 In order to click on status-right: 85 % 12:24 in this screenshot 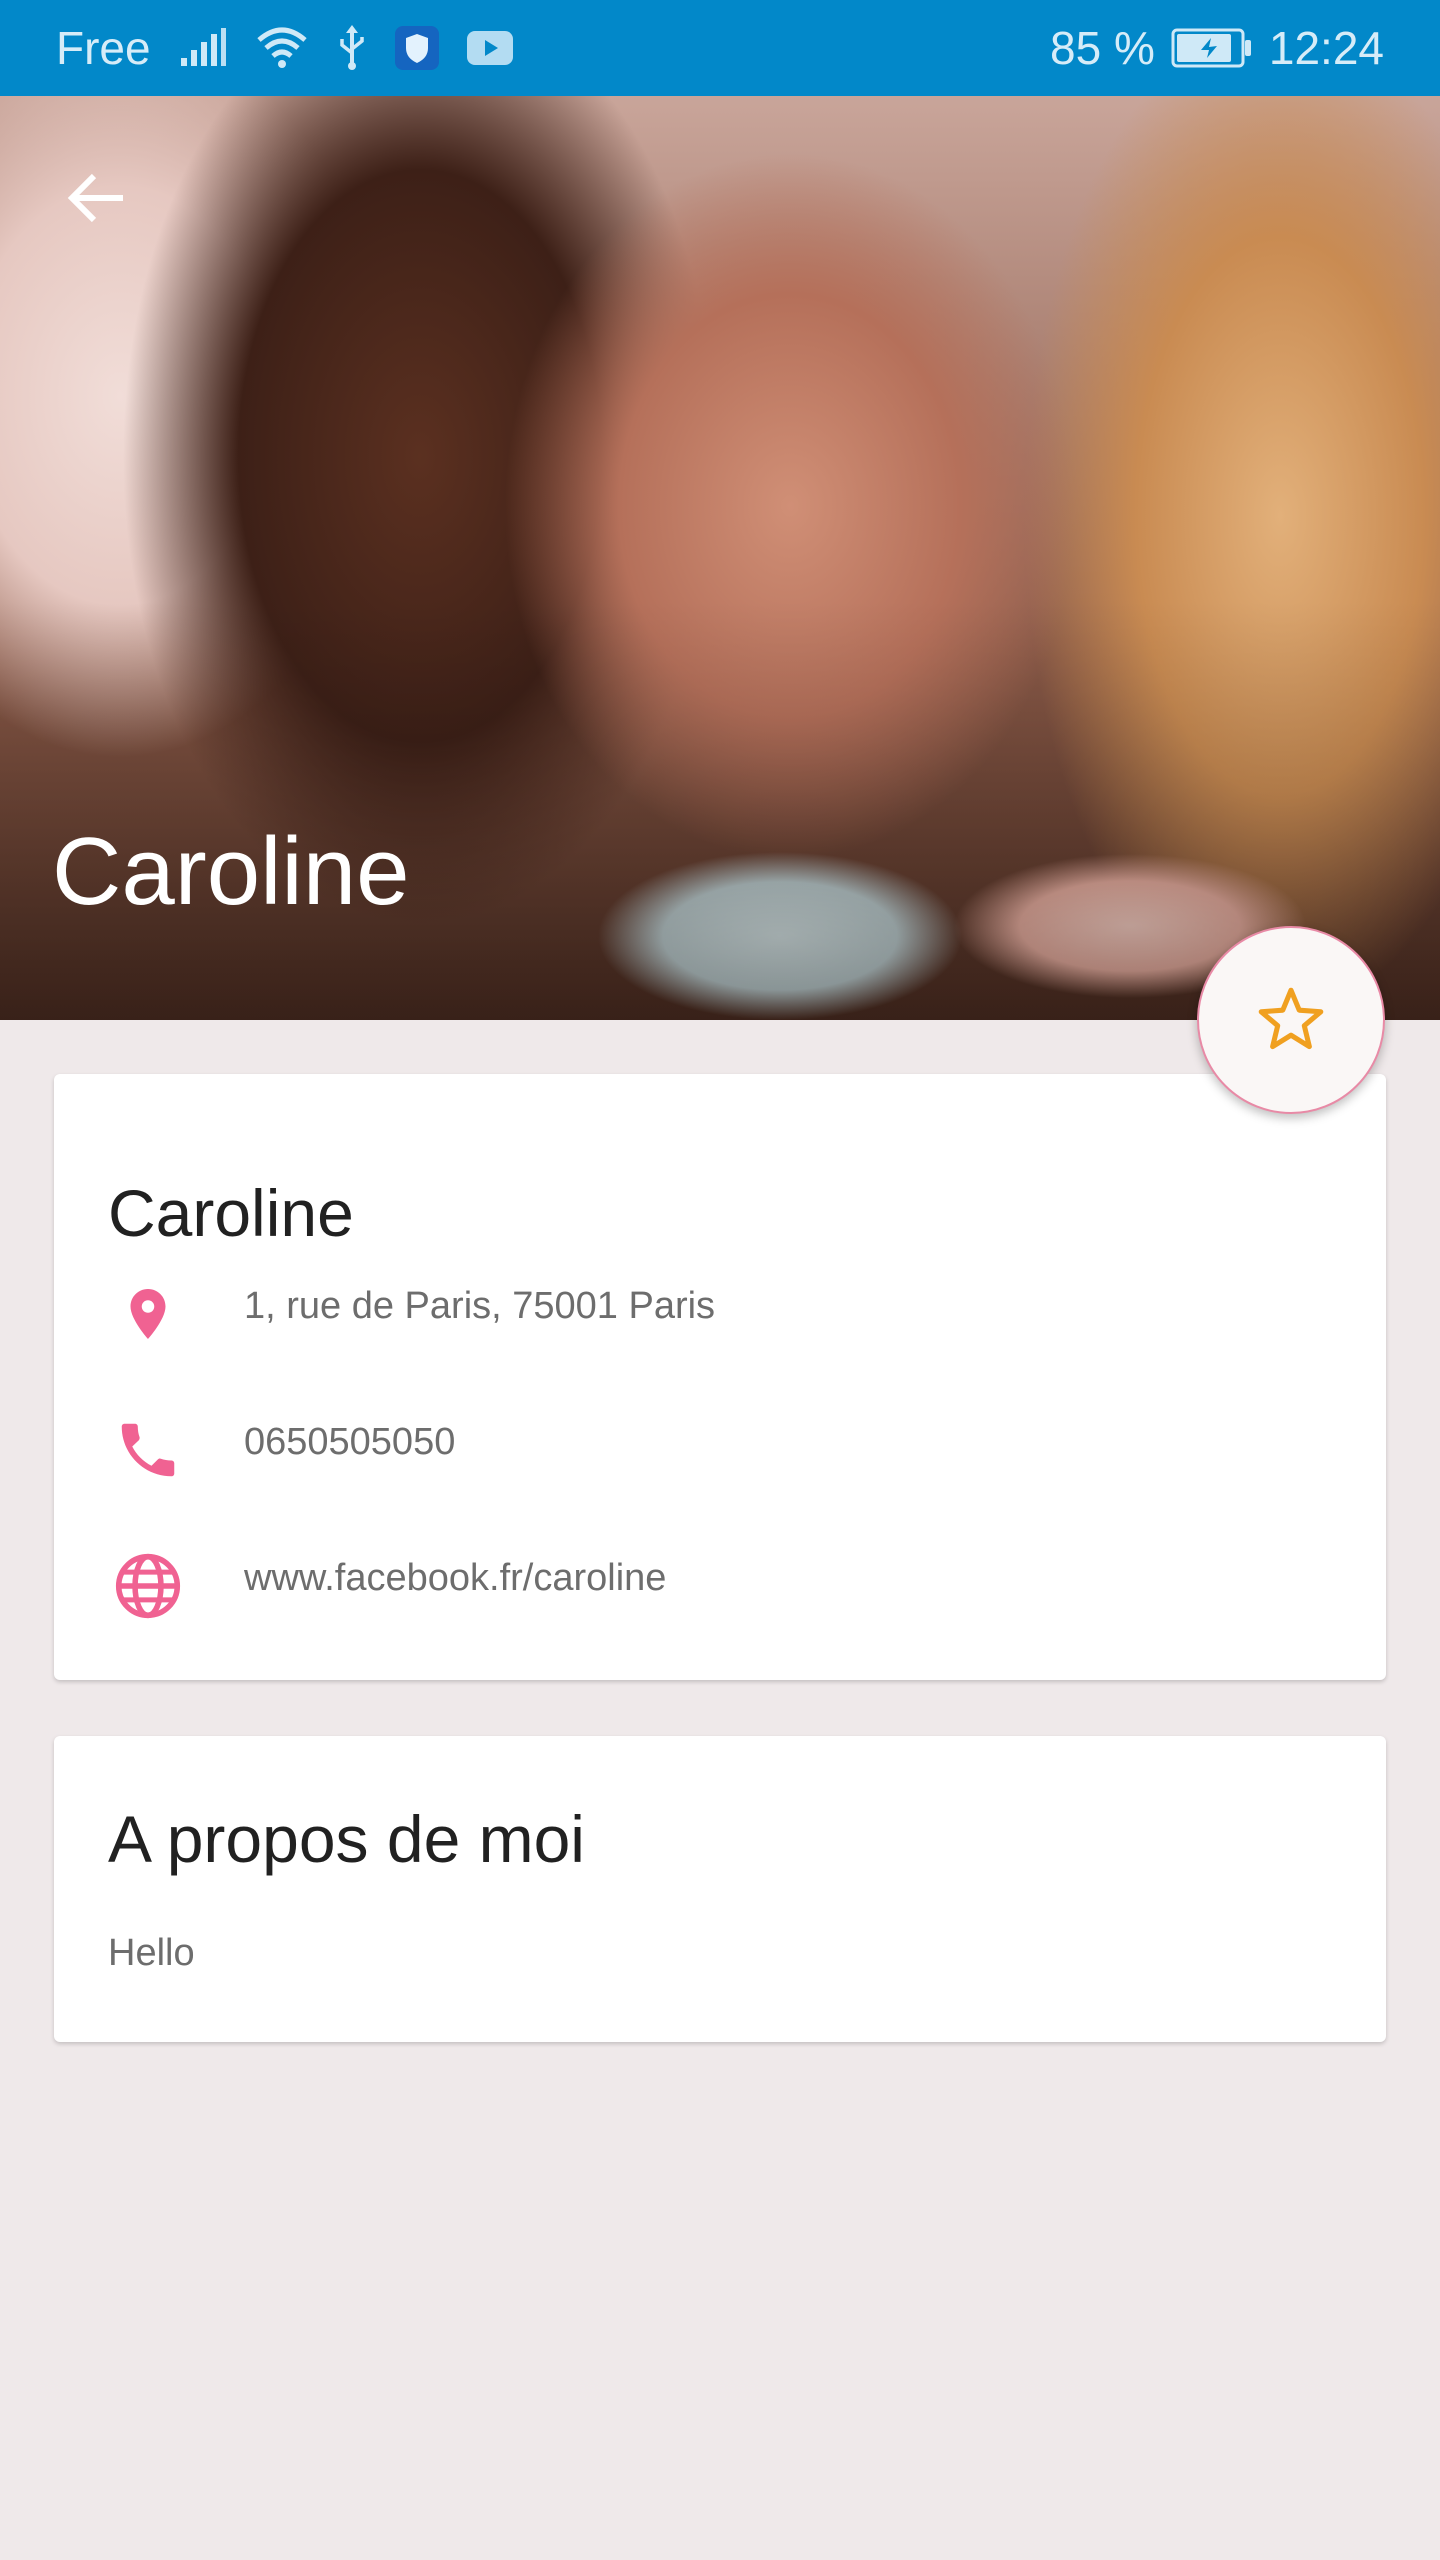, I will do `click(1217, 48)`.